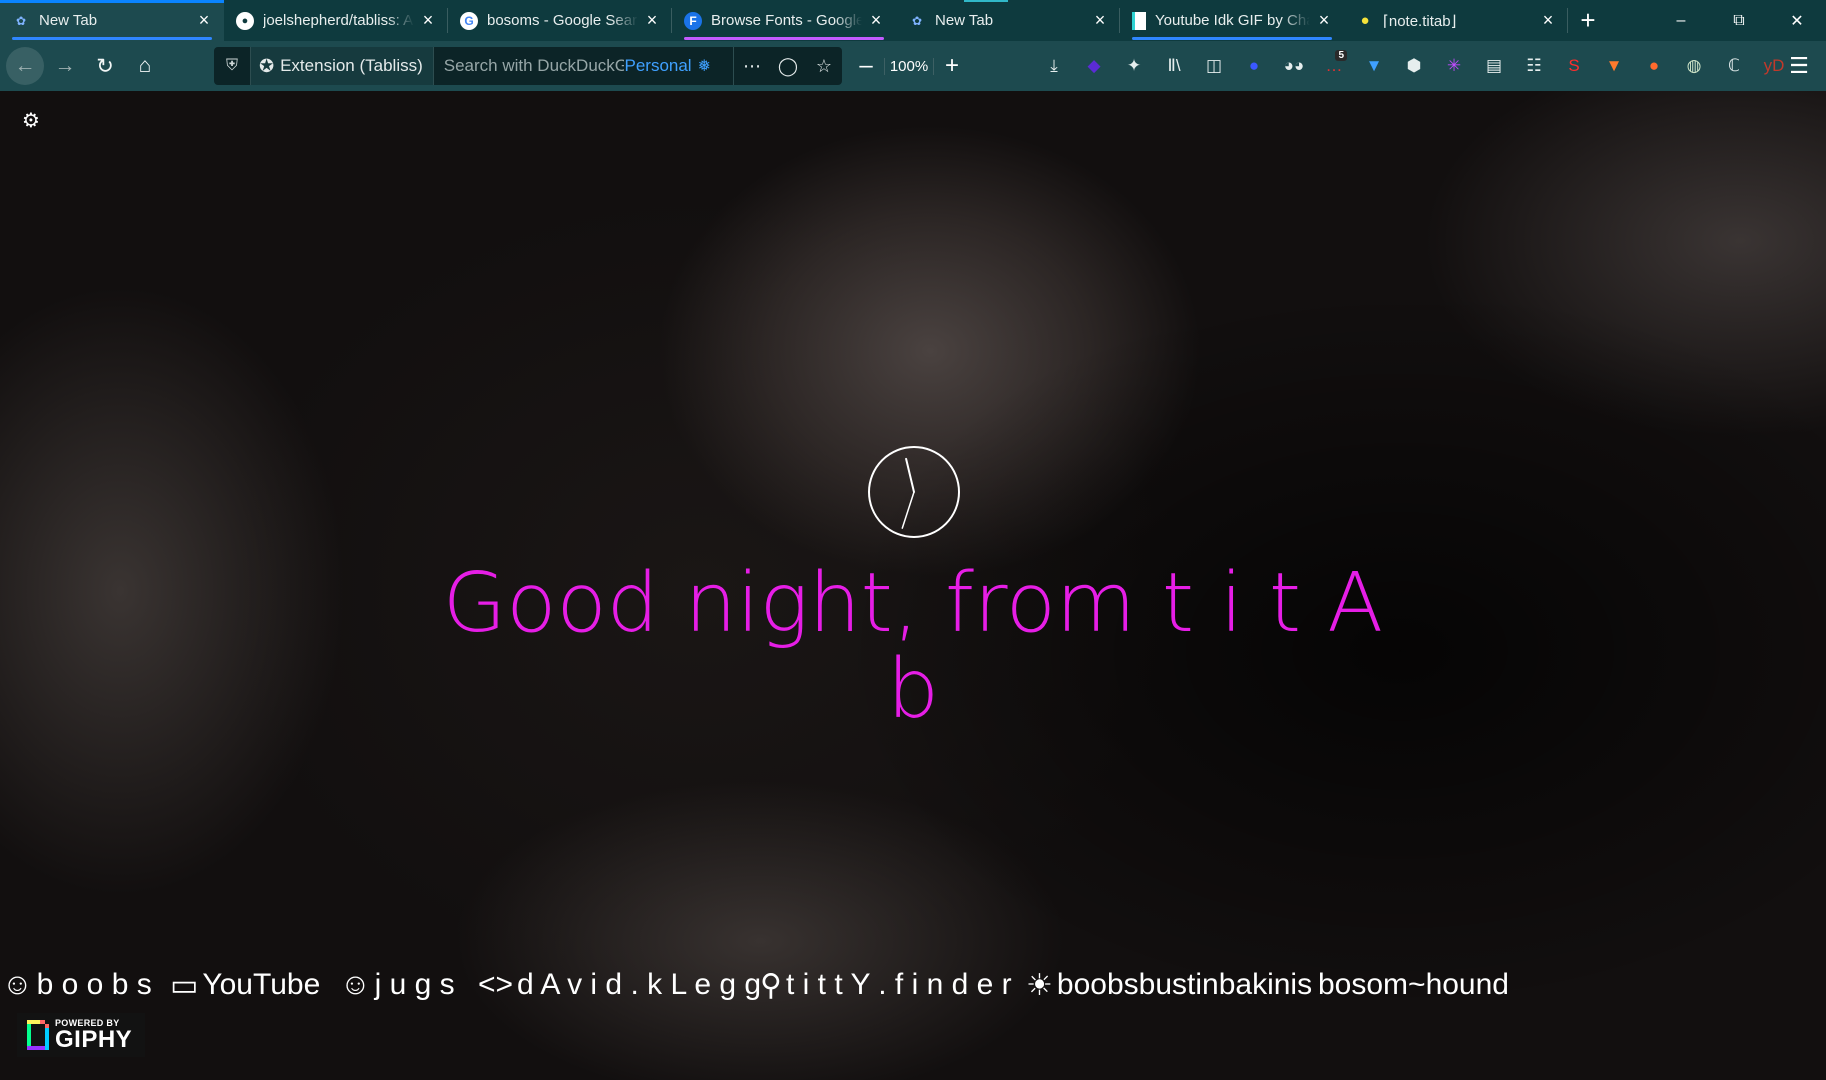 The image size is (1826, 1080). What do you see at coordinates (81, 1035) in the screenshot?
I see `giphy-attribution: POWERED BY GIPHY` at bounding box center [81, 1035].